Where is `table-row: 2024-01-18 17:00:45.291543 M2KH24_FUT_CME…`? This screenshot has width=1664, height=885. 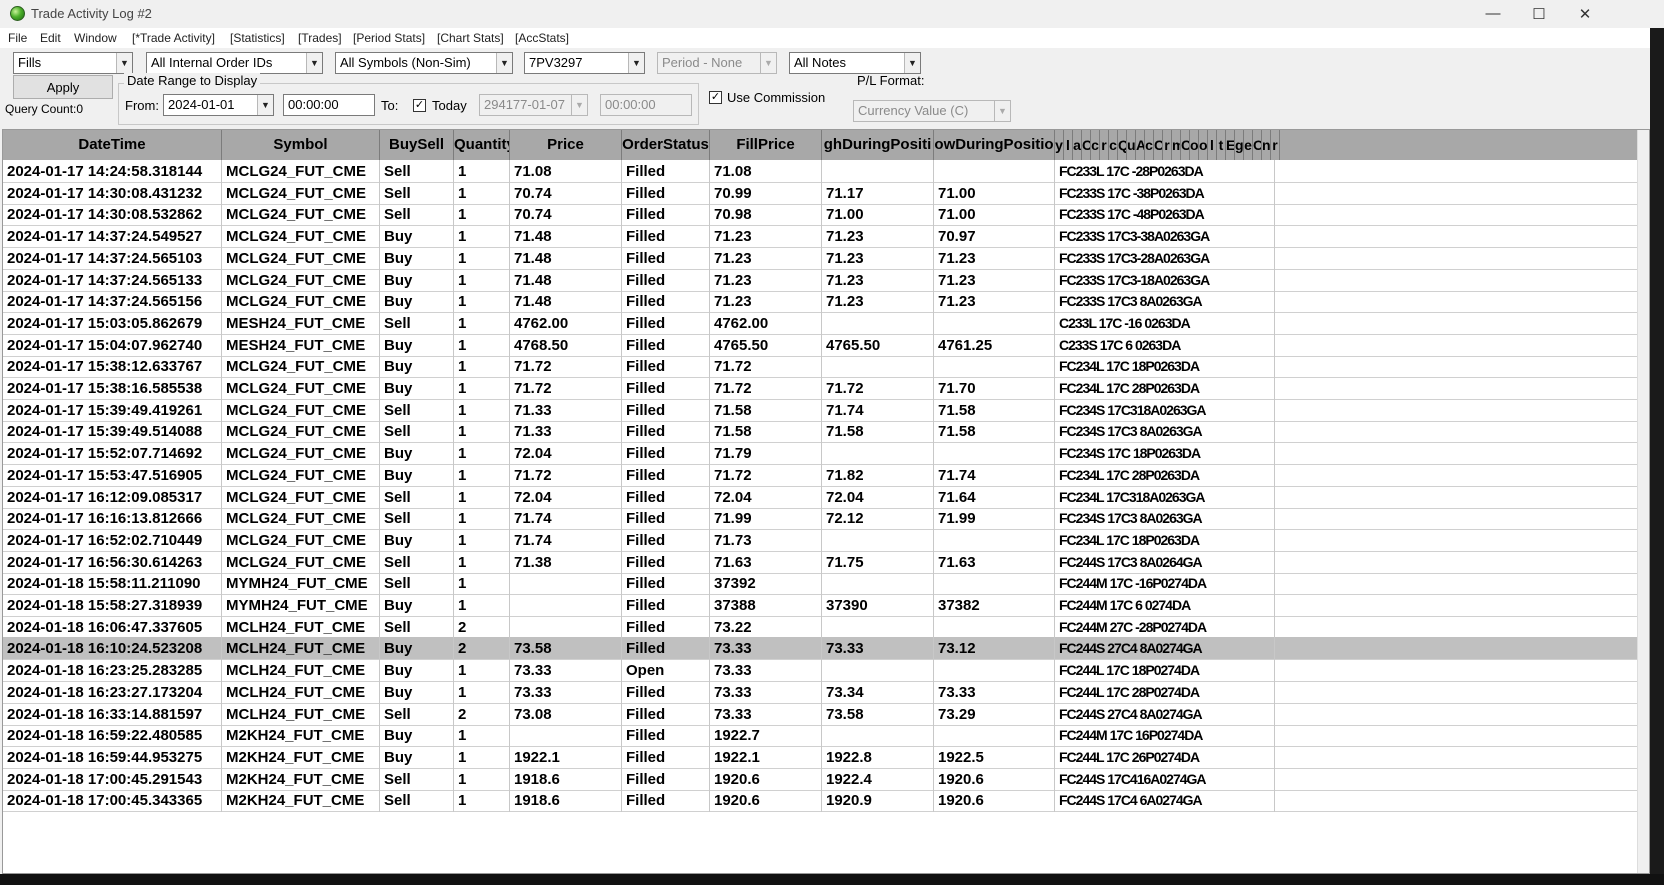
table-row: 2024-01-18 17:00:45.291543 M2KH24_FUT_CME… is located at coordinates (820, 779).